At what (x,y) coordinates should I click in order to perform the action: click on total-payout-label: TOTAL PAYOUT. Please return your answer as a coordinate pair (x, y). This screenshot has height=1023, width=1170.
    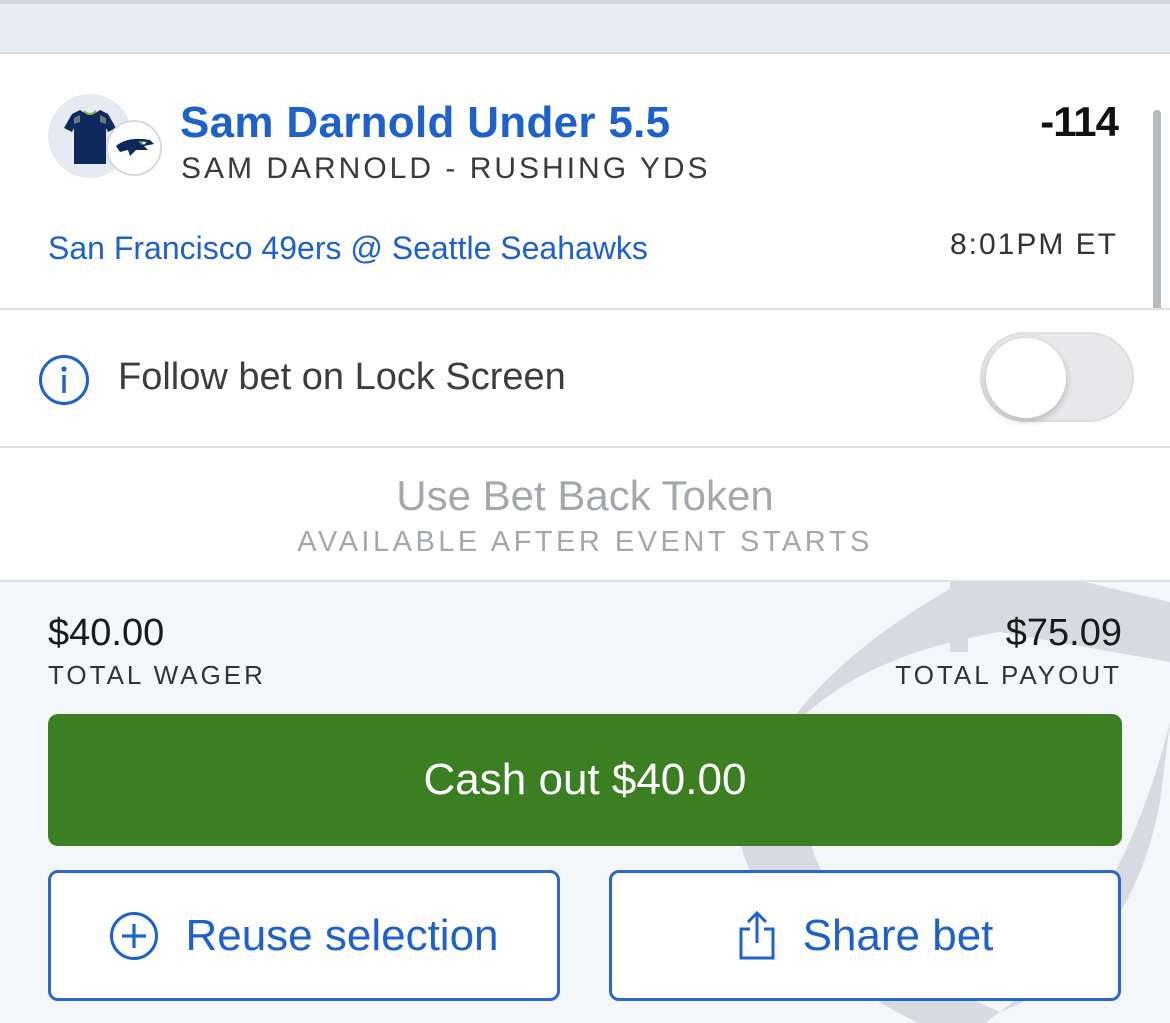
    Looking at the image, I should click on (1008, 675).